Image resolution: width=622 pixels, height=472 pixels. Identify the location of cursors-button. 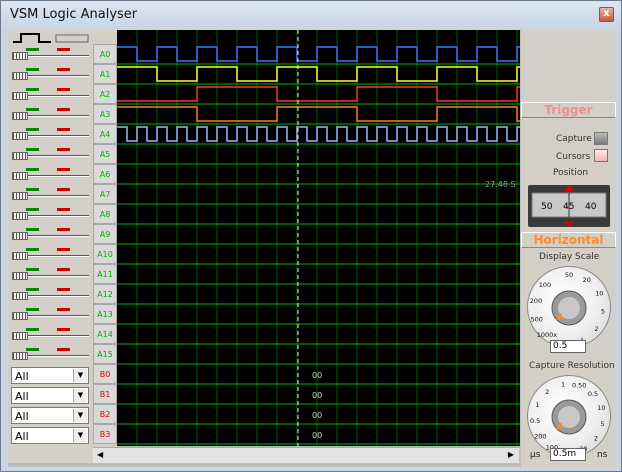
(601, 155).